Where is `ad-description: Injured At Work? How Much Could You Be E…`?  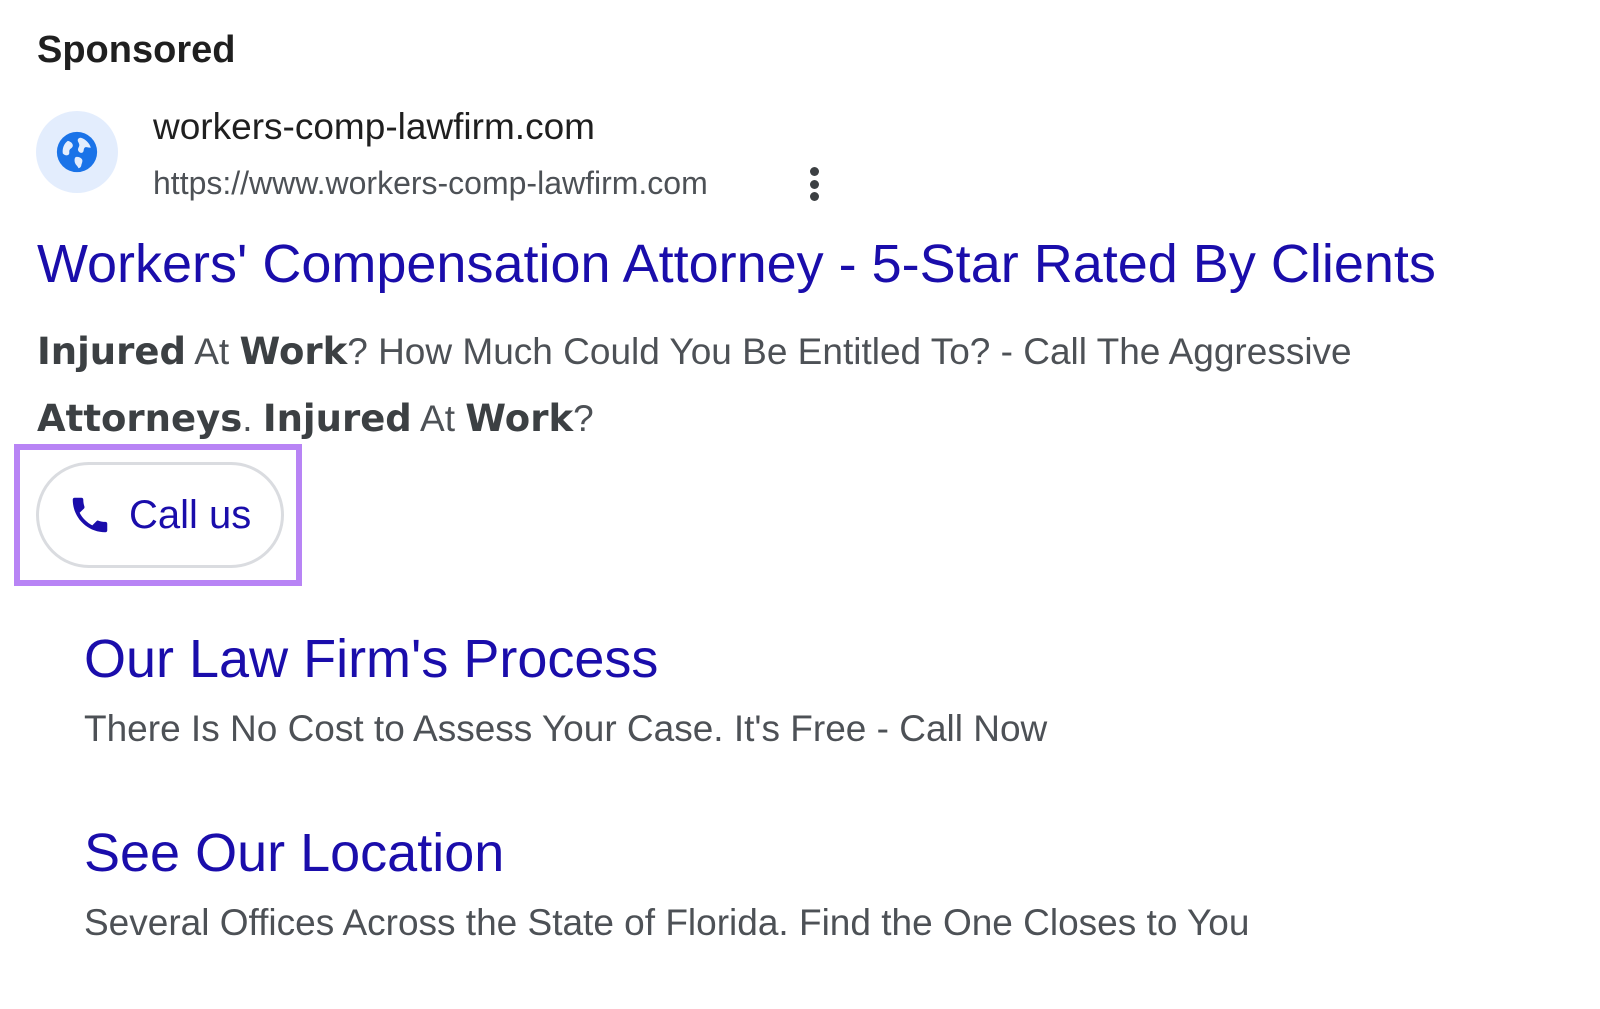
ad-description: Injured At Work? How Much Could You Be E… is located at coordinates (797, 385).